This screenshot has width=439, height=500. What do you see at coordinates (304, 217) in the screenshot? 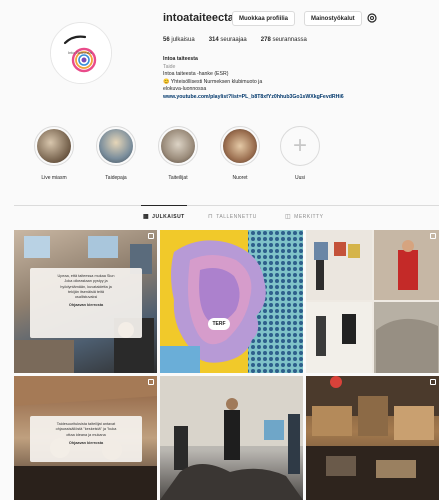
I see `tab-tagged: ◫ MERKITTY` at bounding box center [304, 217].